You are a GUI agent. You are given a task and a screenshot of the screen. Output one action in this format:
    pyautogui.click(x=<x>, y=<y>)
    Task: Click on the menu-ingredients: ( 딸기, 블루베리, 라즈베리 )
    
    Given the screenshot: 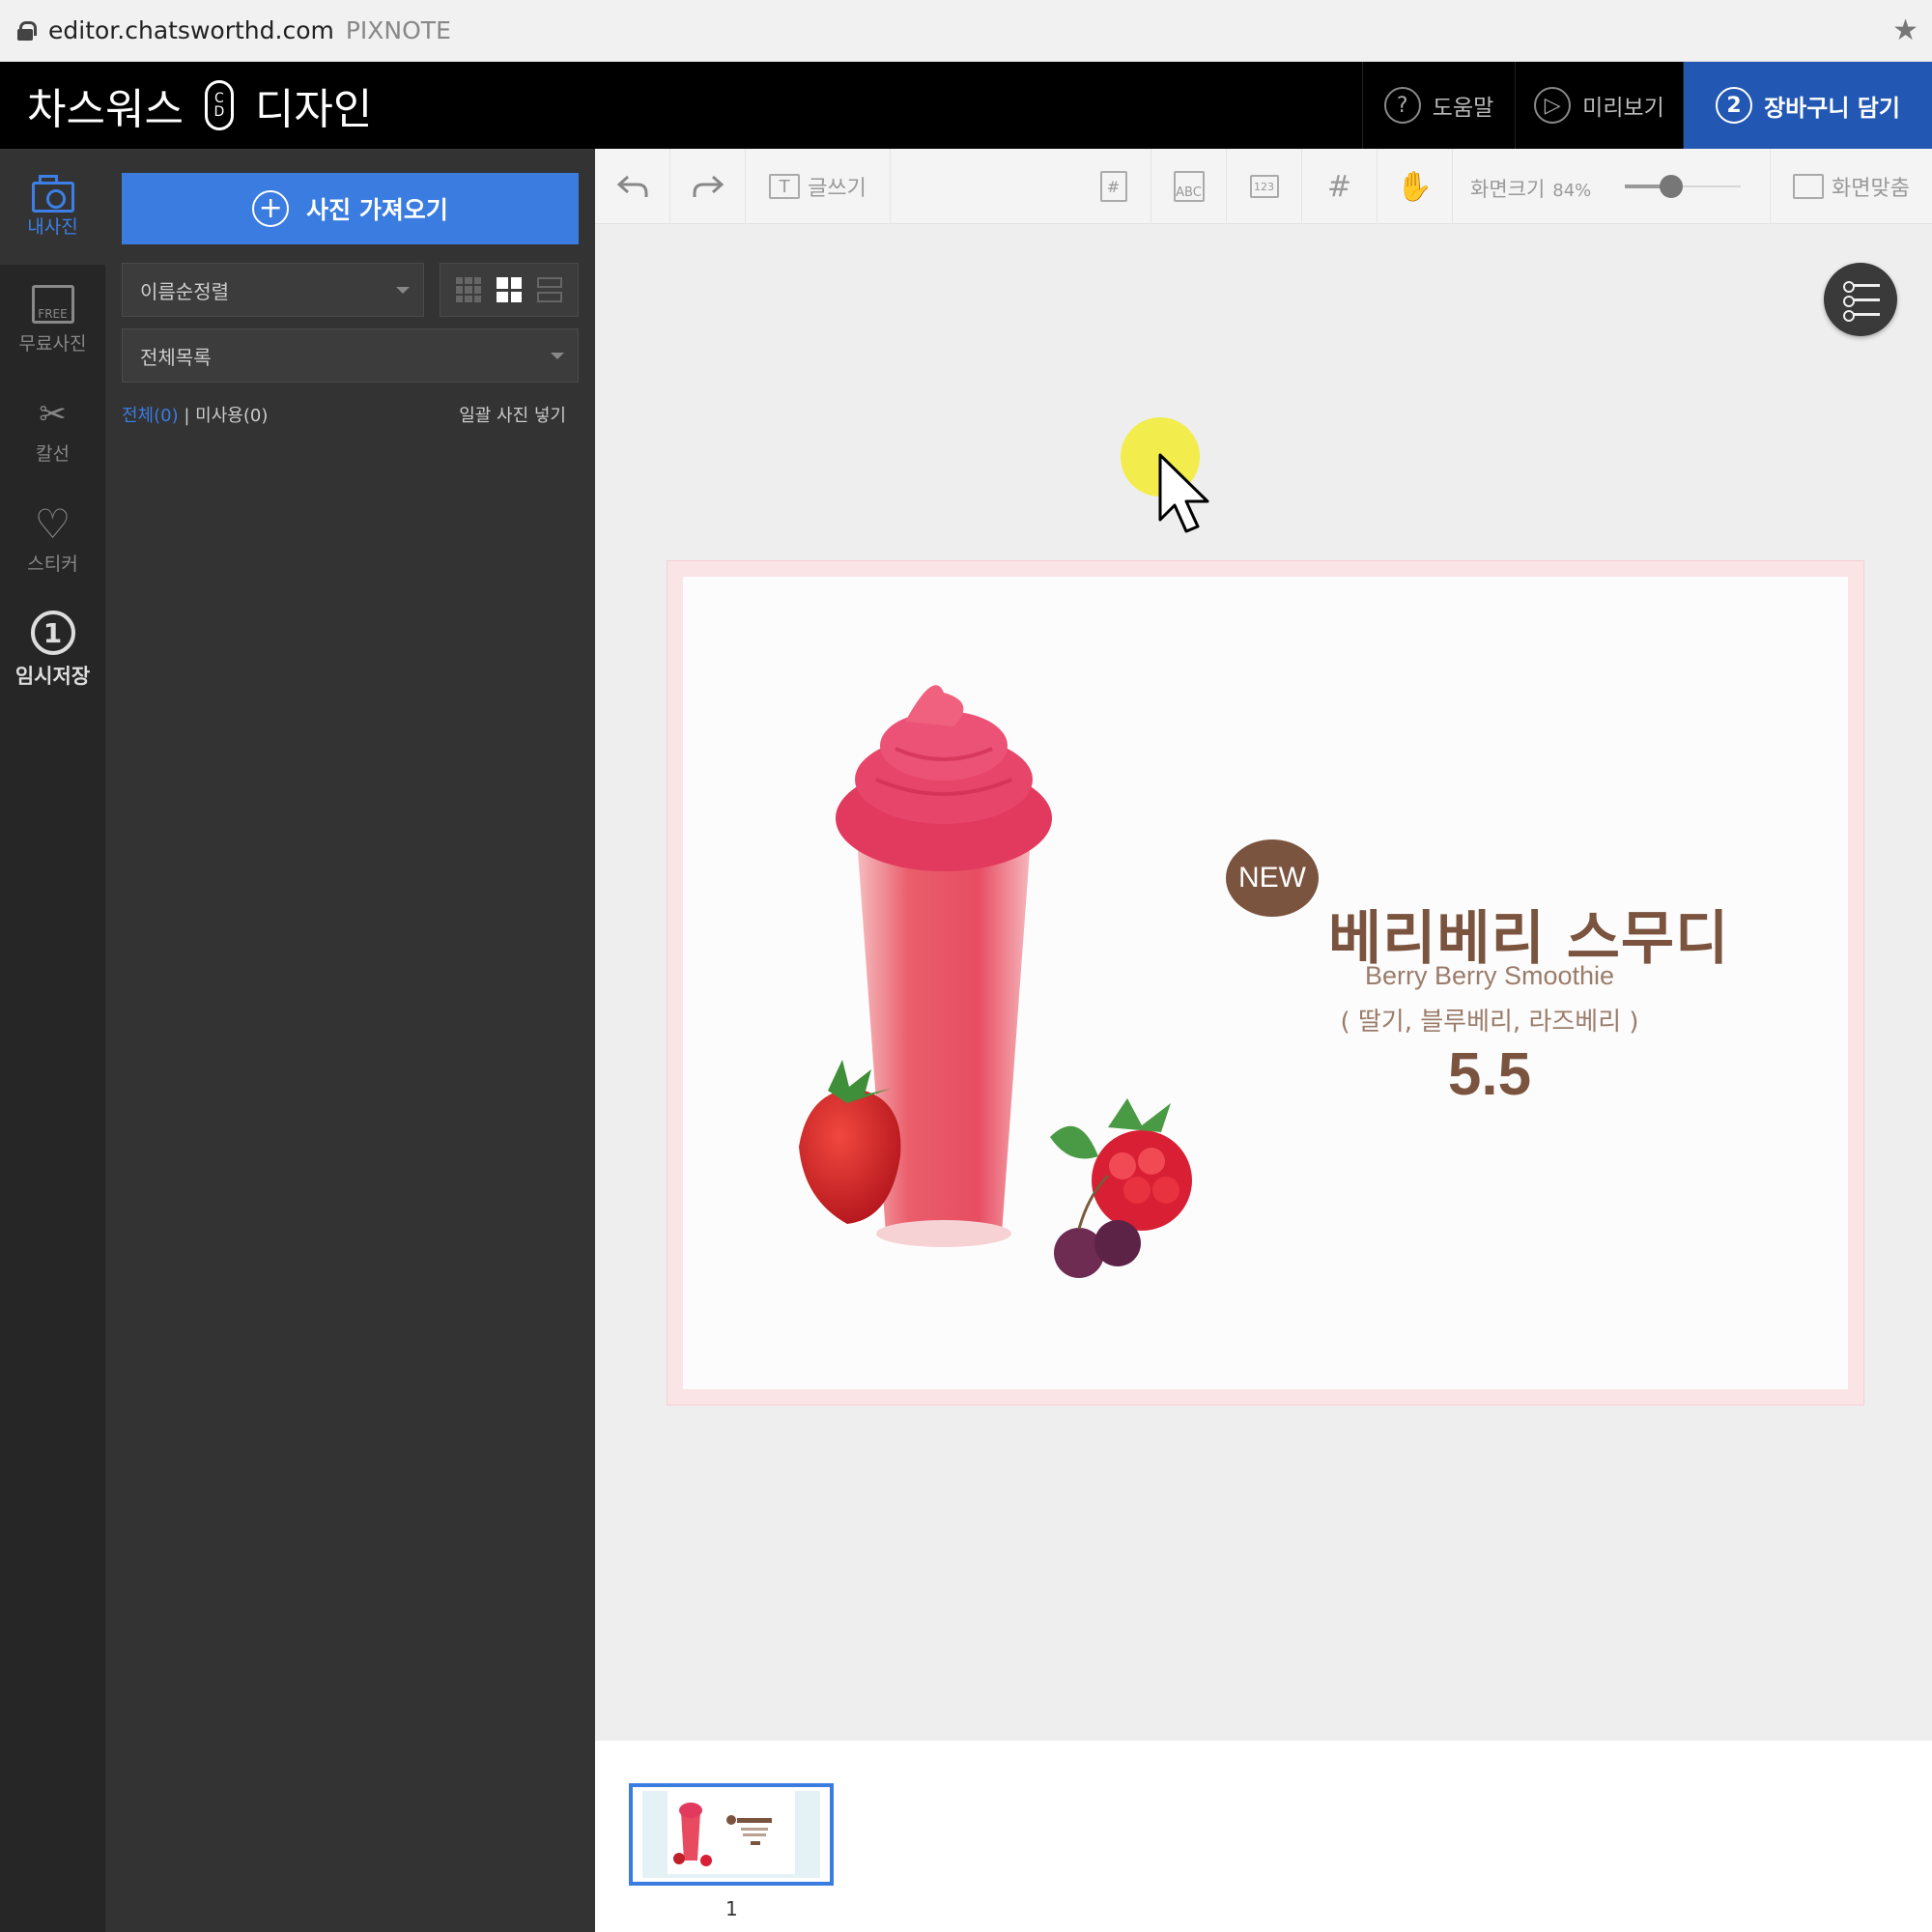 What is the action you would take?
    pyautogui.click(x=1490, y=1019)
    